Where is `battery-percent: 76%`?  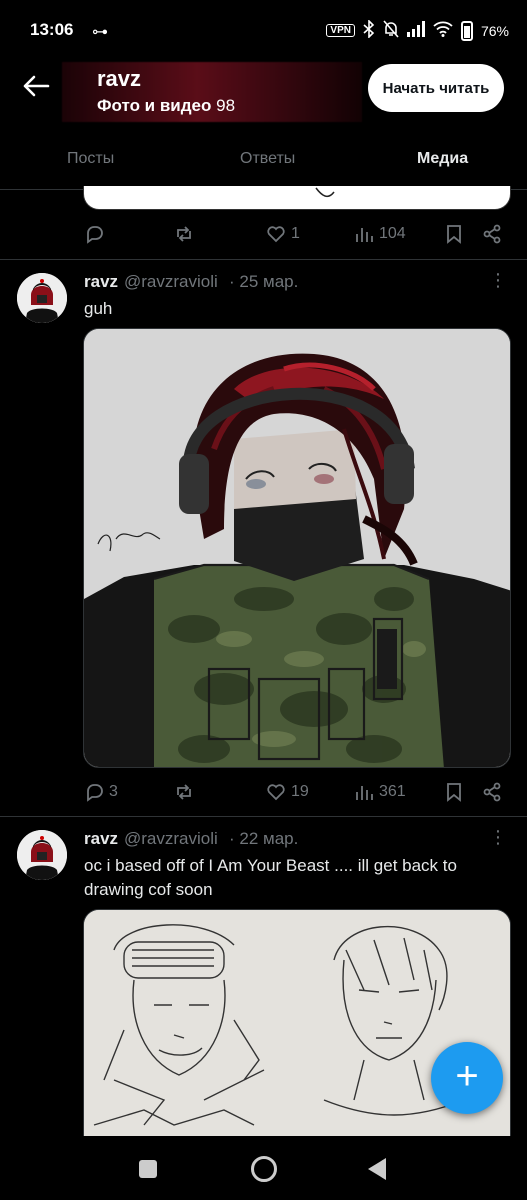
battery-percent: 76% is located at coordinates (494, 30).